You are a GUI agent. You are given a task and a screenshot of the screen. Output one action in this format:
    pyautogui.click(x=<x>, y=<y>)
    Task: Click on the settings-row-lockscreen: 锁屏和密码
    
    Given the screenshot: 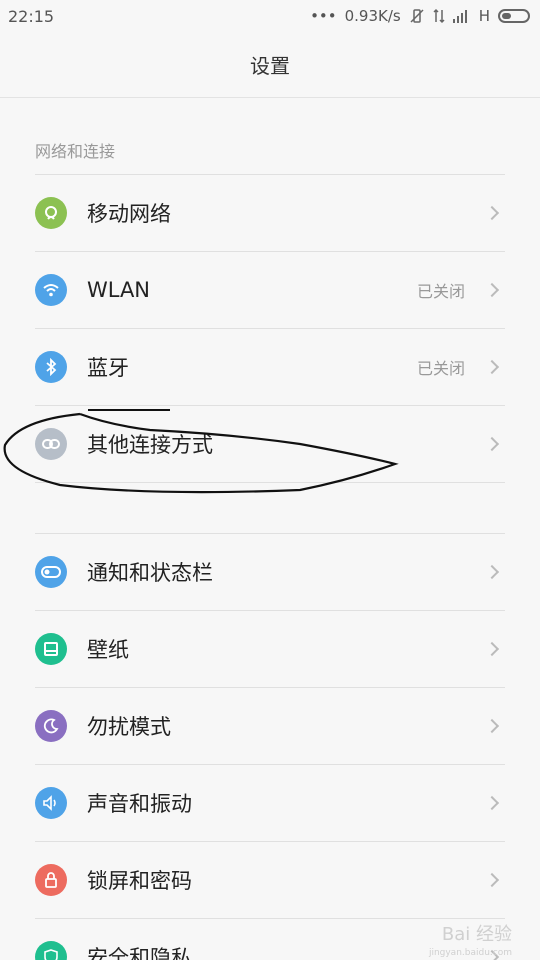 What is the action you would take?
    pyautogui.click(x=270, y=879)
    